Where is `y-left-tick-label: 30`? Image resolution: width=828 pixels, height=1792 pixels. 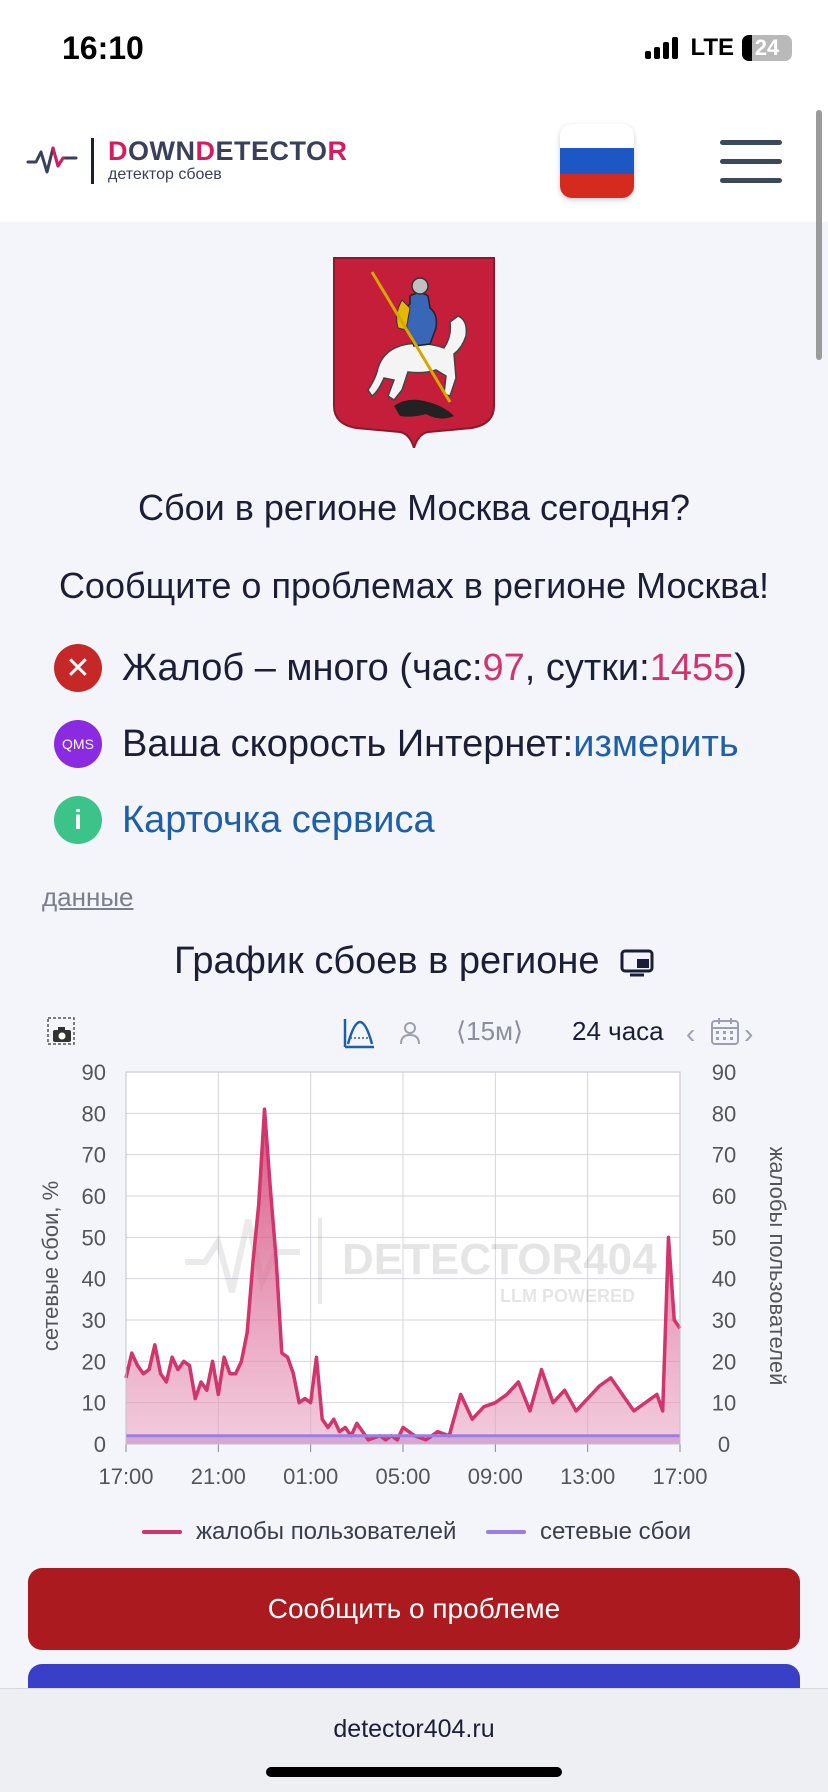
y-left-tick-label: 30 is located at coordinates (94, 1320).